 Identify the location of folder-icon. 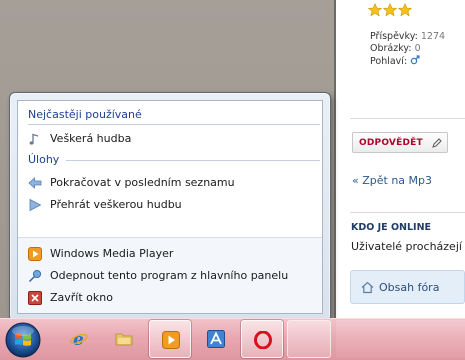
(124, 339).